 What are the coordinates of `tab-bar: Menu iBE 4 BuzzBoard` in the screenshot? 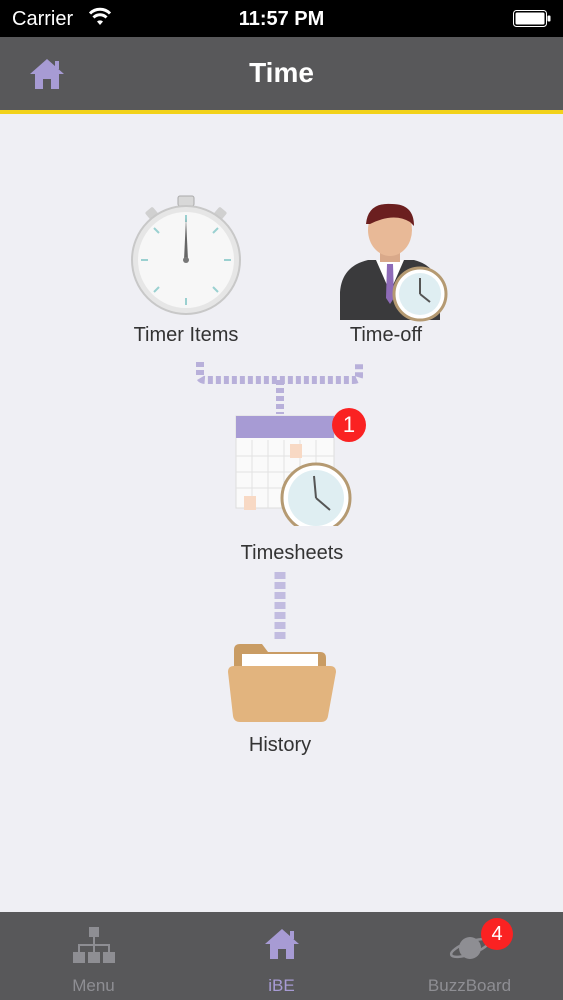 It's located at (281, 956).